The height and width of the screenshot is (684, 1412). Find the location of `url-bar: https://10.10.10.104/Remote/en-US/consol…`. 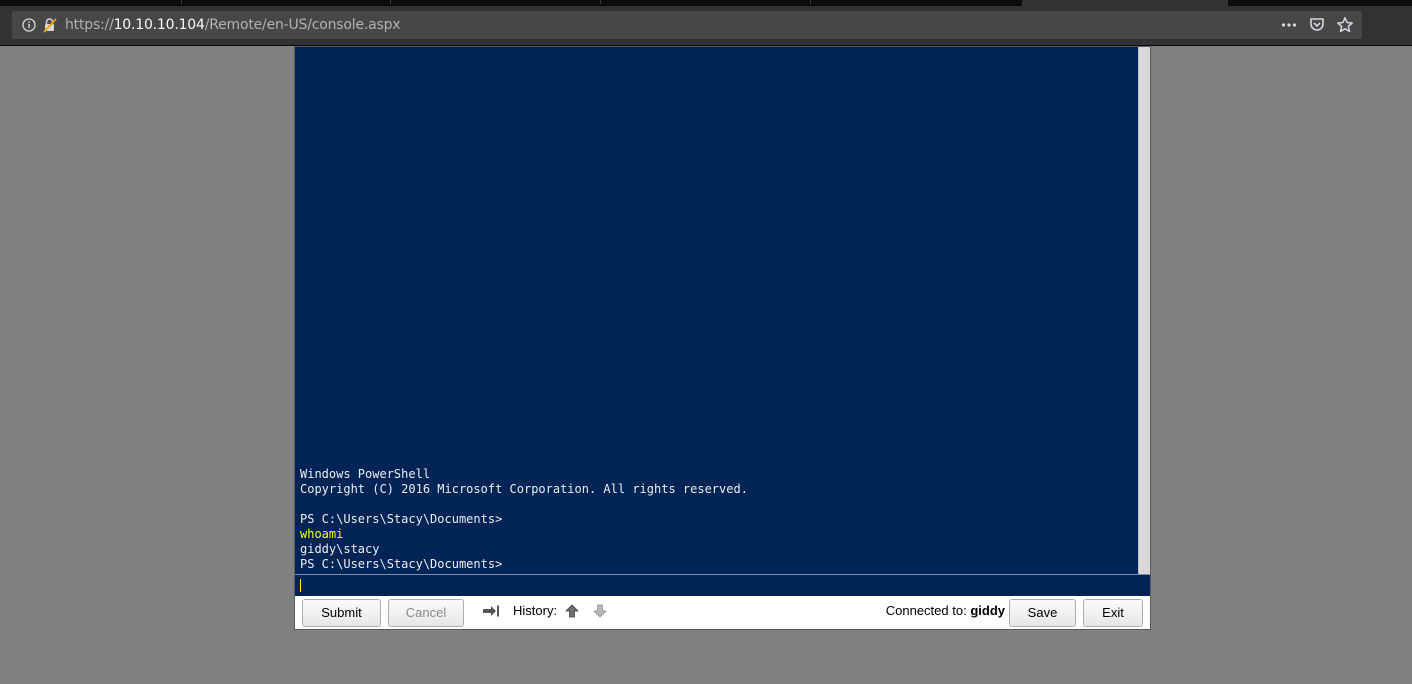

url-bar: https://10.10.10.104/Remote/en-US/consol… is located at coordinates (687, 25).